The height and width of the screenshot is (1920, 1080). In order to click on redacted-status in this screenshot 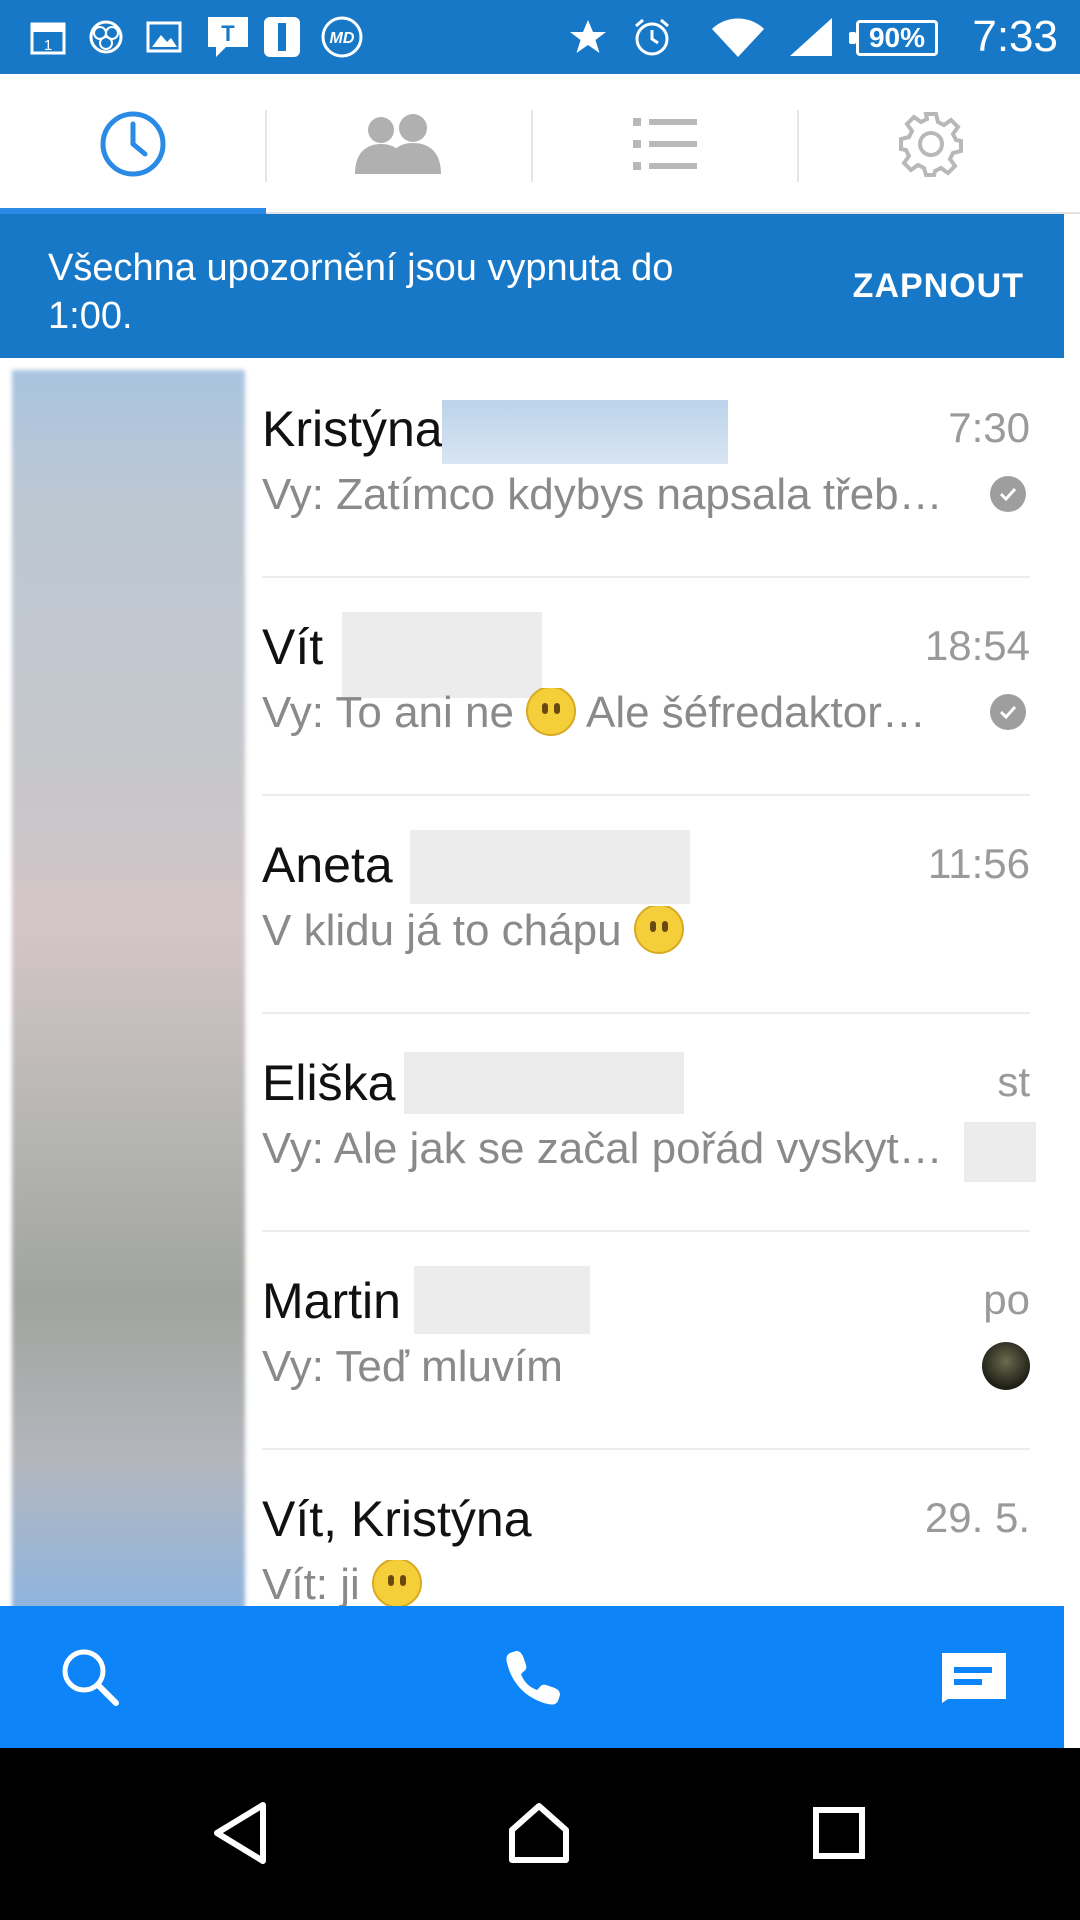, I will do `click(1000, 1152)`.